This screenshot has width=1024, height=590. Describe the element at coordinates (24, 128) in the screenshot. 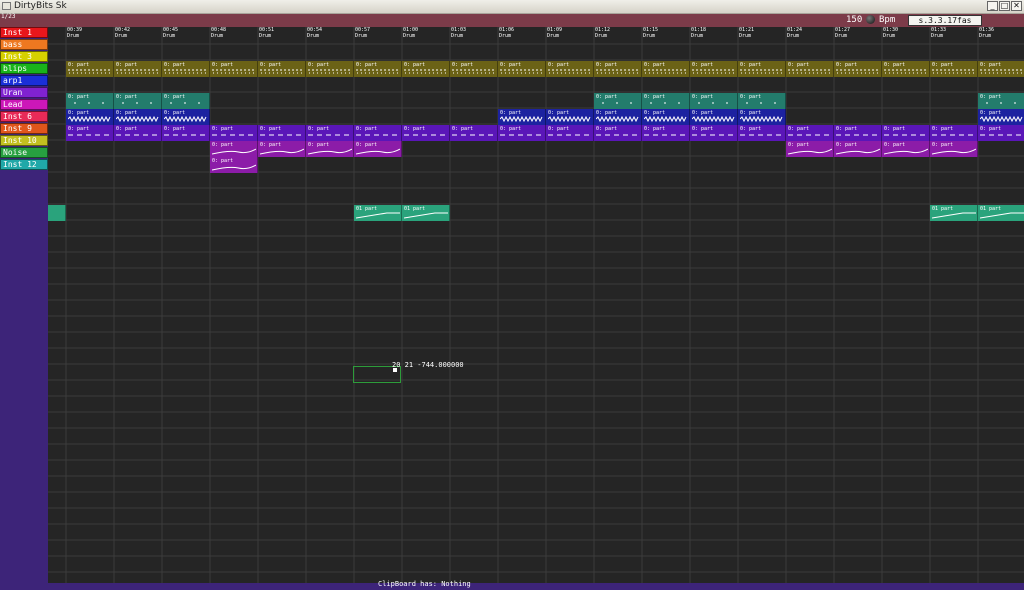

I see `track-button-inst-9: Inst 9` at that location.